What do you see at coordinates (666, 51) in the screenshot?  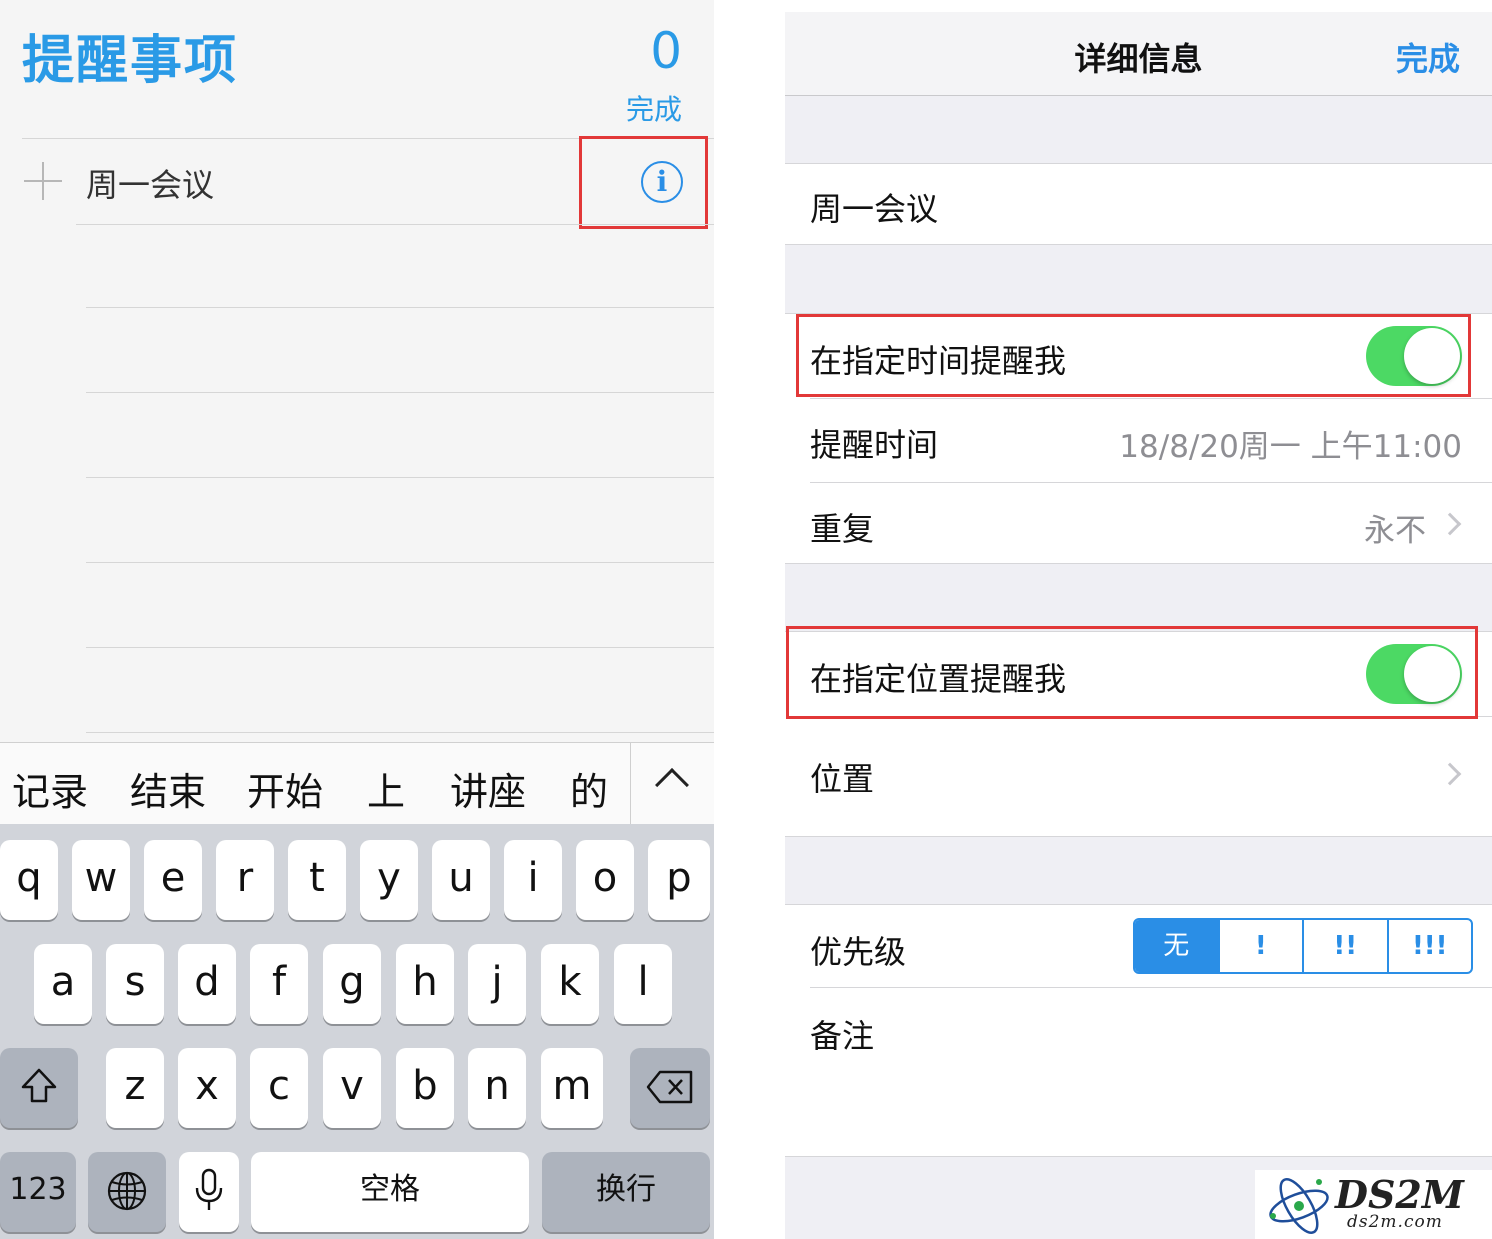 I see `completed-count: 0` at bounding box center [666, 51].